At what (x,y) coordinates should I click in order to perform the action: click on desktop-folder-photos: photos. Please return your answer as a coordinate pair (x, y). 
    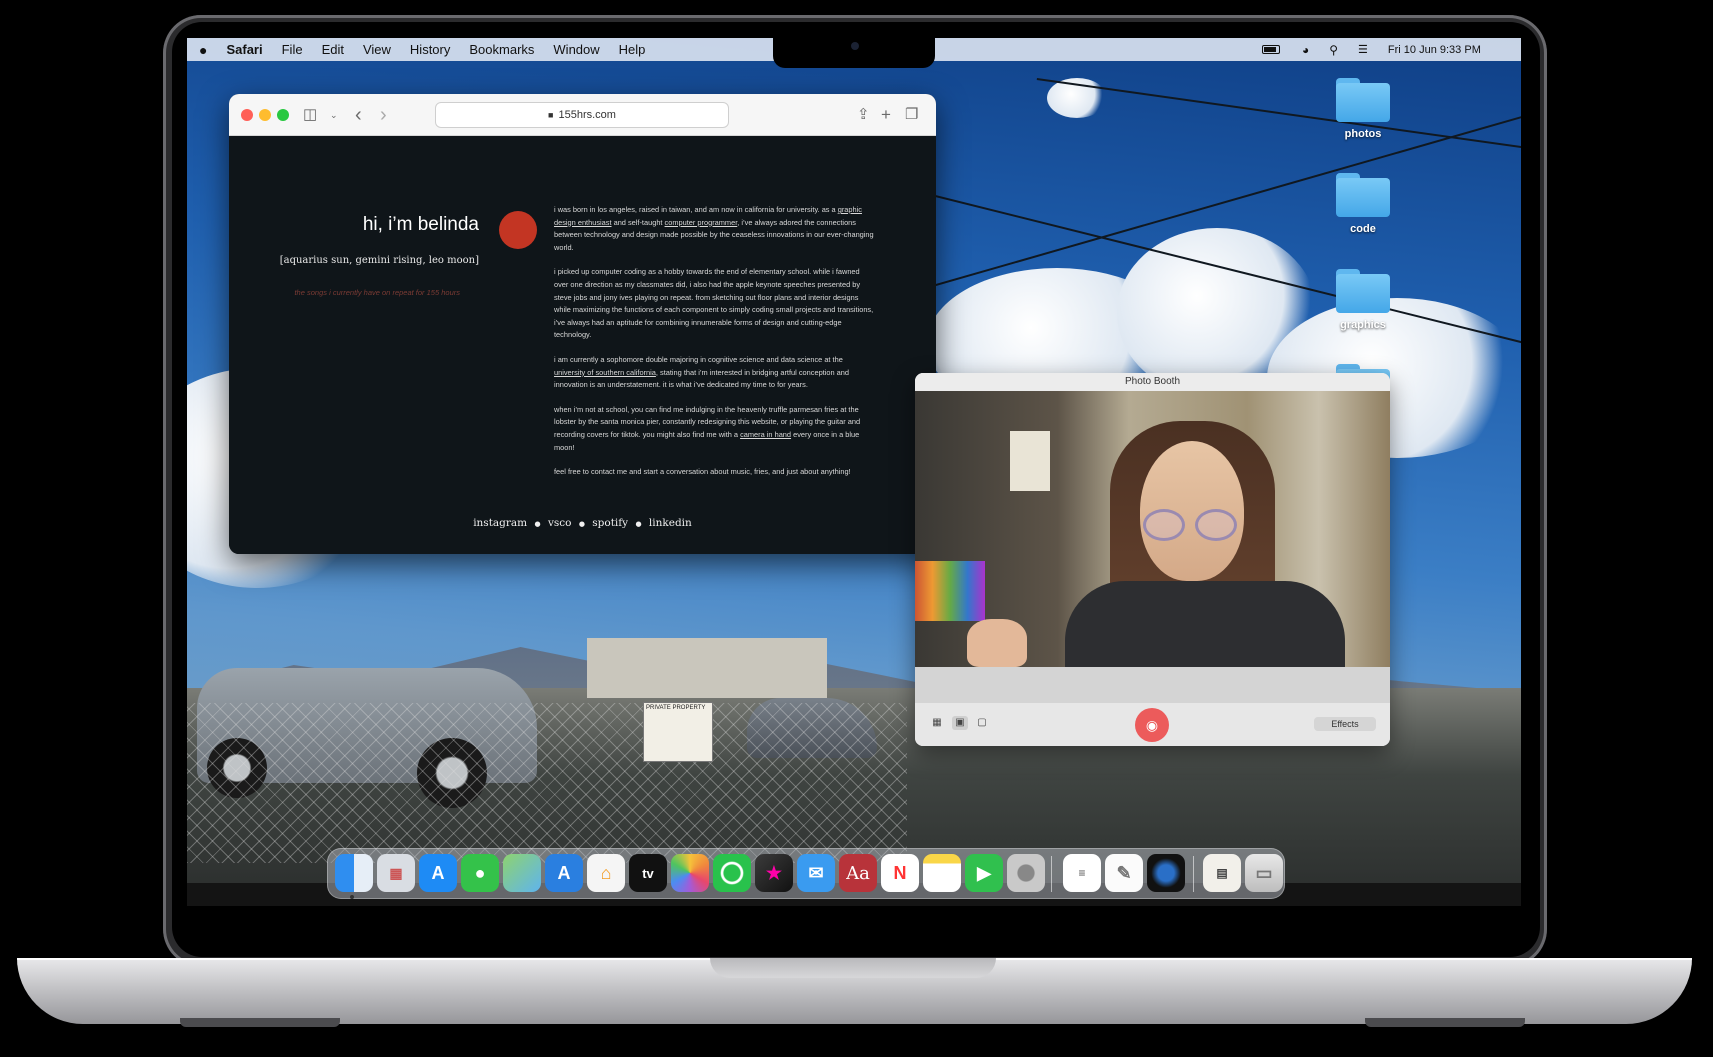
    Looking at the image, I should click on (1363, 109).